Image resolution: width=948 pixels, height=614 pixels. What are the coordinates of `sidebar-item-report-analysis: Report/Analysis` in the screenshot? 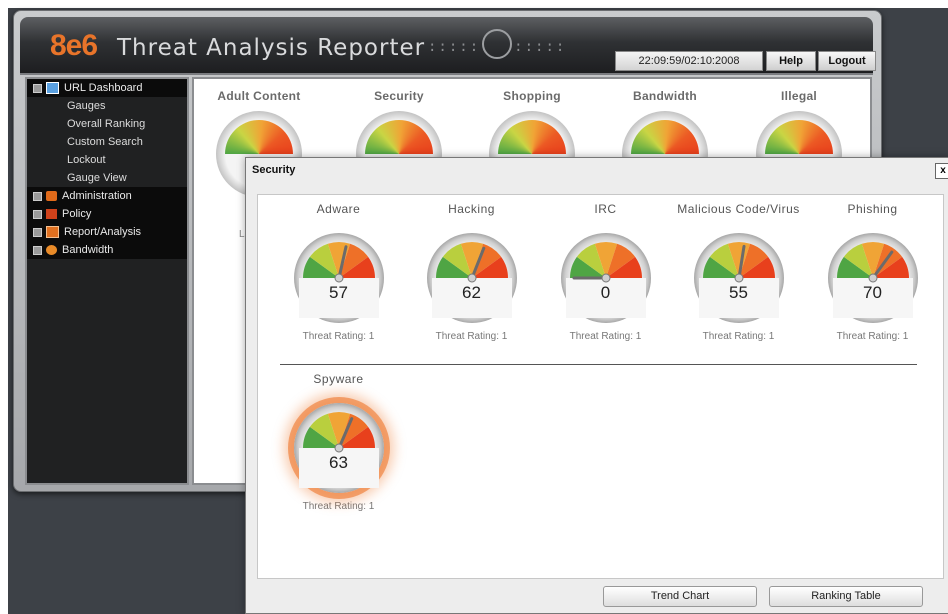 It's located at (107, 232).